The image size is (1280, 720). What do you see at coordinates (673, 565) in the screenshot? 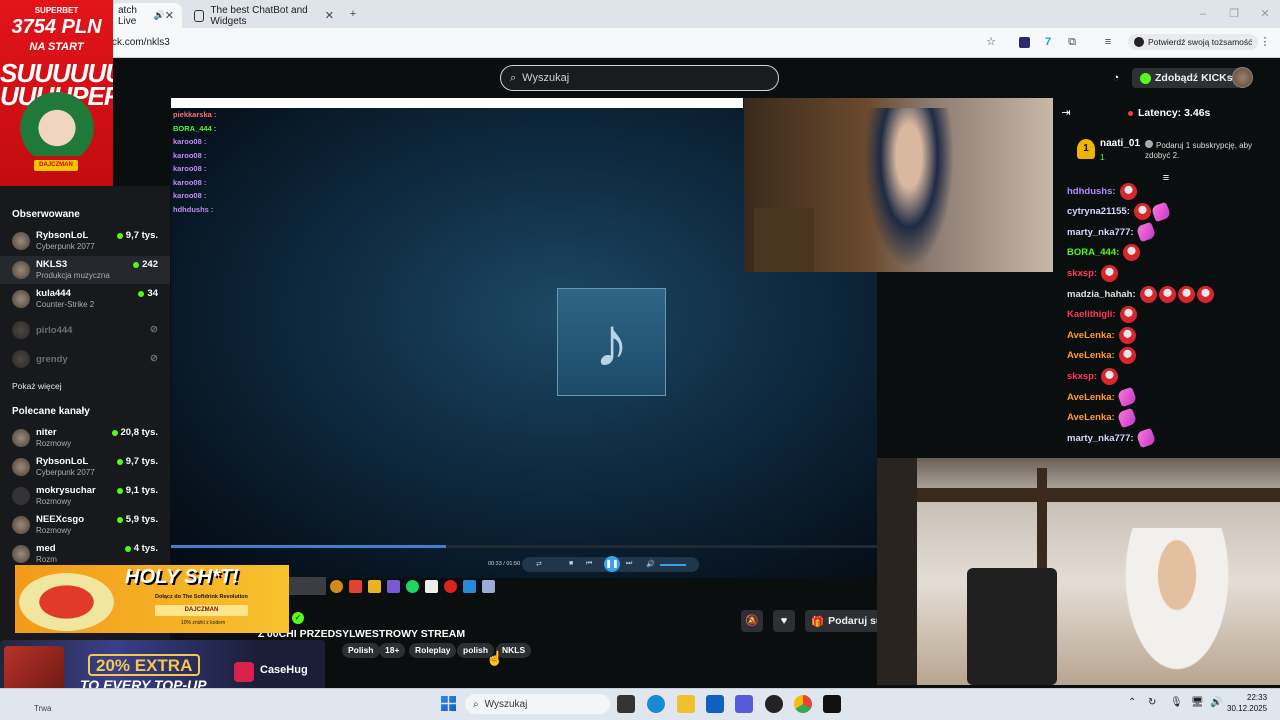
I see `volume-slider` at bounding box center [673, 565].